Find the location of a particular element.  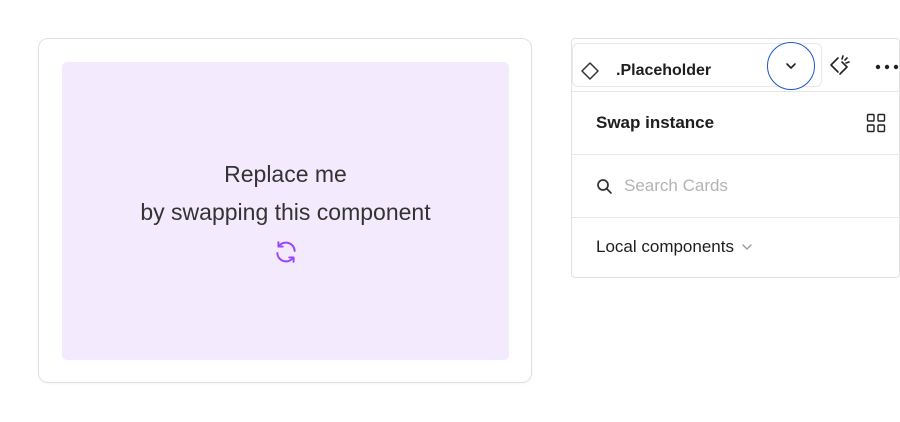

search-icon is located at coordinates (604, 186).